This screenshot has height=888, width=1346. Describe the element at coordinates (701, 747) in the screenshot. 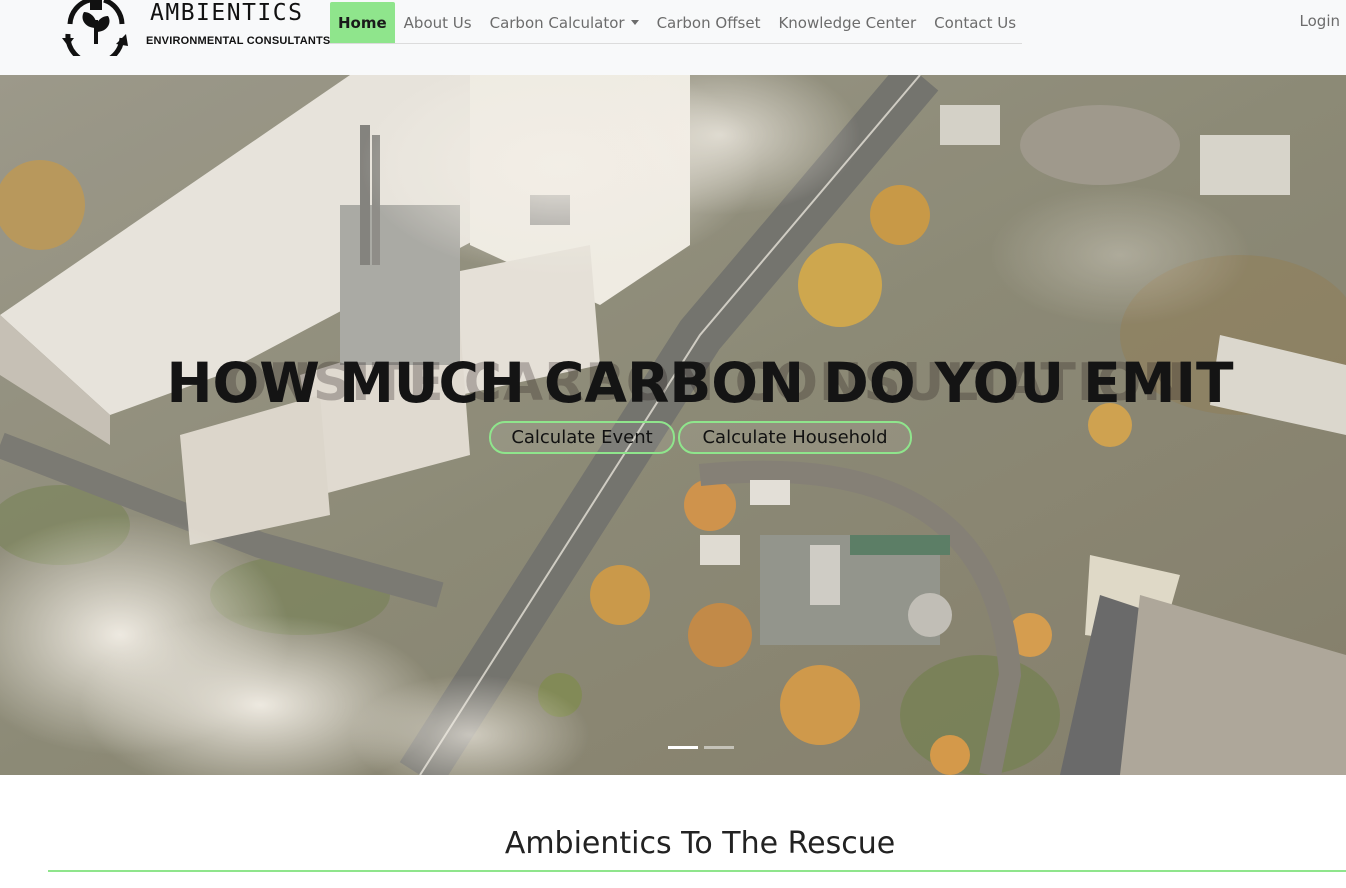

I see `carousel-indicators` at that location.